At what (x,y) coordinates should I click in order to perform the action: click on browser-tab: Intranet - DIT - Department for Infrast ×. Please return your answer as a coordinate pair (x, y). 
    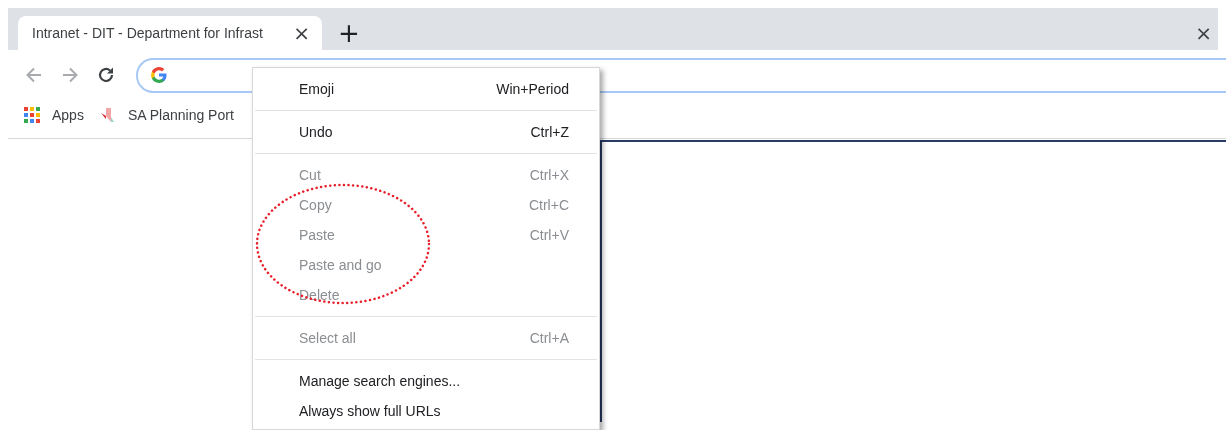
    Looking at the image, I should click on (170, 33).